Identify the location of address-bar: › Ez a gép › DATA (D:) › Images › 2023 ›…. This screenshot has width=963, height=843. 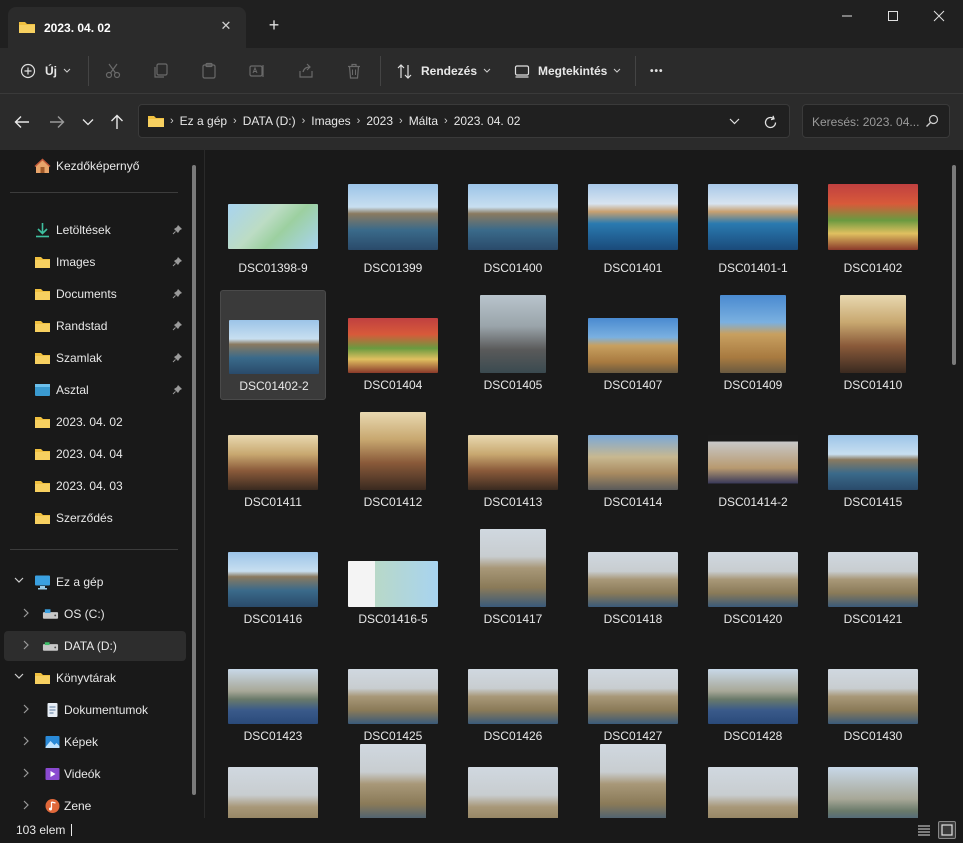
(464, 121).